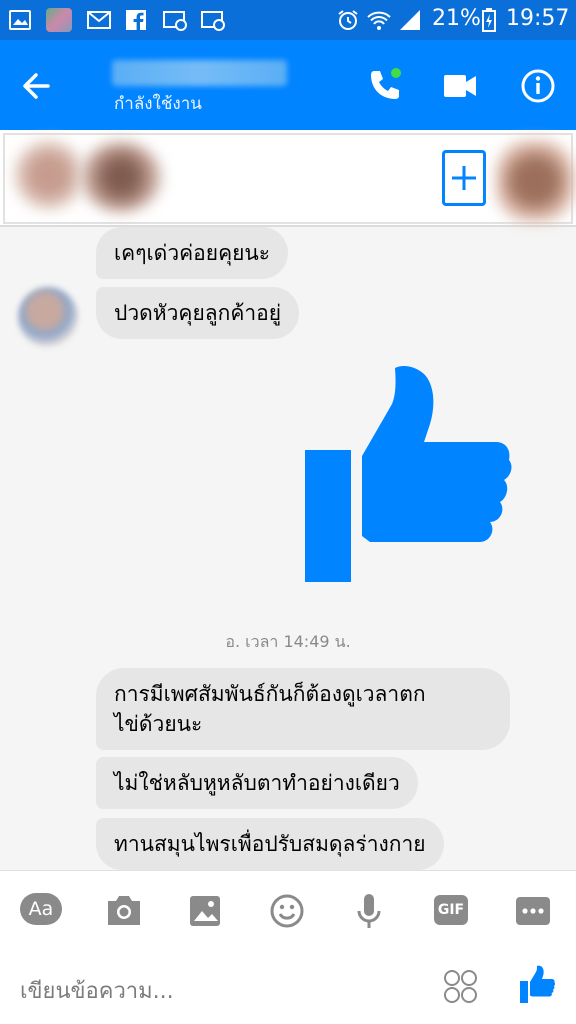  I want to click on video-icon, so click(460, 86).